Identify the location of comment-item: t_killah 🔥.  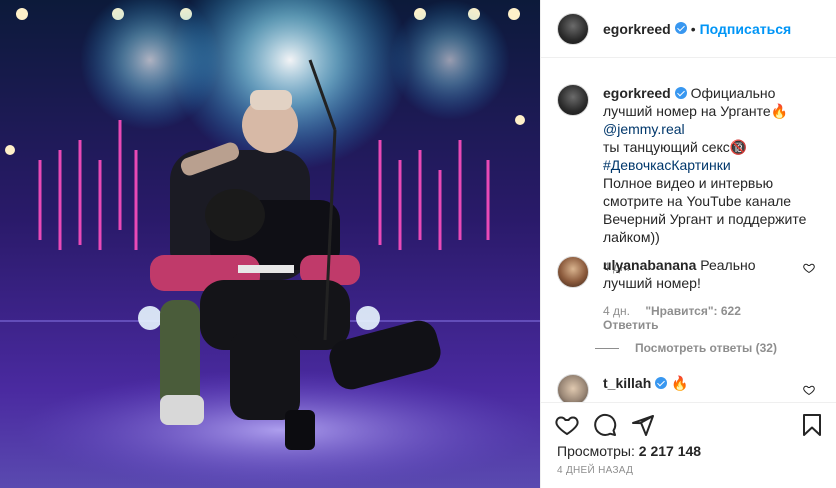
(685, 388).